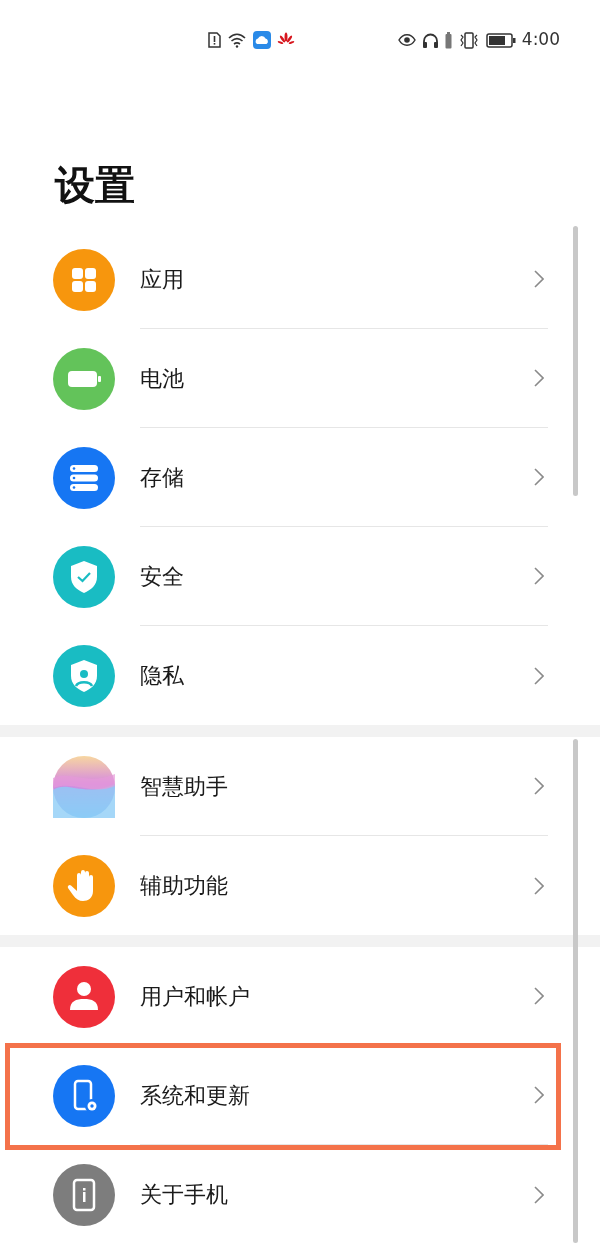  I want to click on row-label: 隐私, so click(162, 676).